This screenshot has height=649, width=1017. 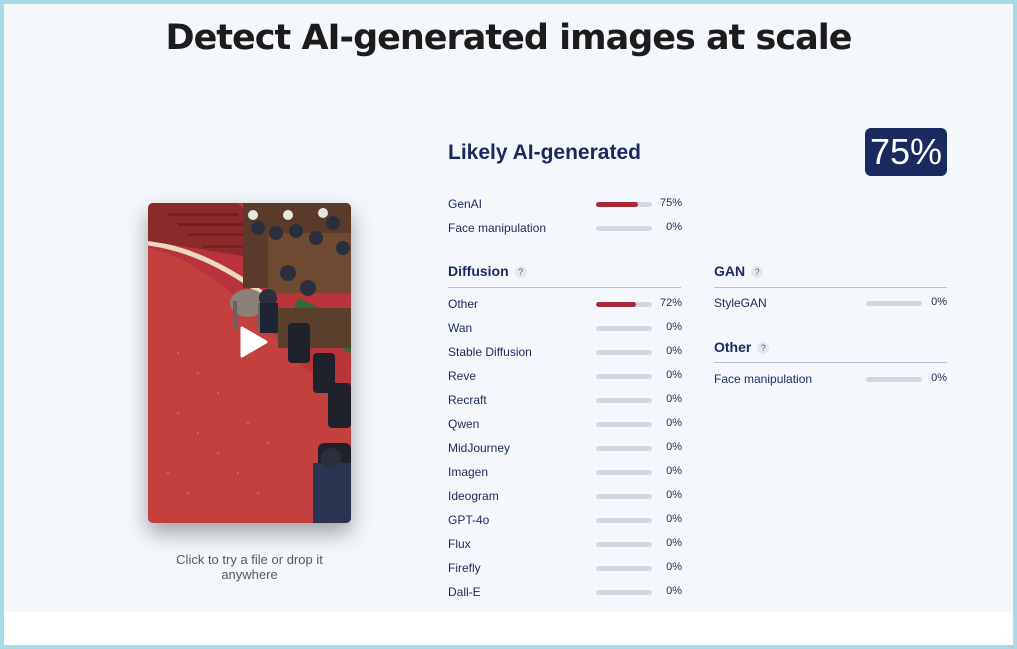 What do you see at coordinates (906, 152) in the screenshot?
I see `score-badge: 75%` at bounding box center [906, 152].